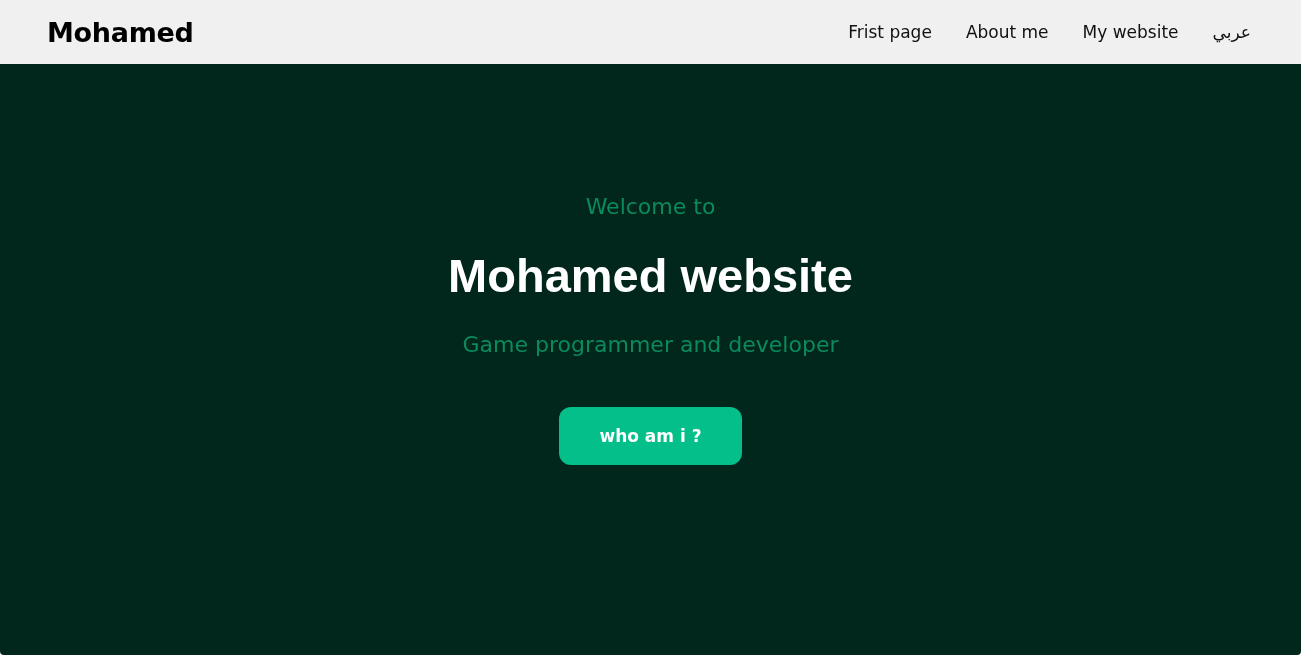  What do you see at coordinates (890, 32) in the screenshot?
I see `nav-link: Frist page` at bounding box center [890, 32].